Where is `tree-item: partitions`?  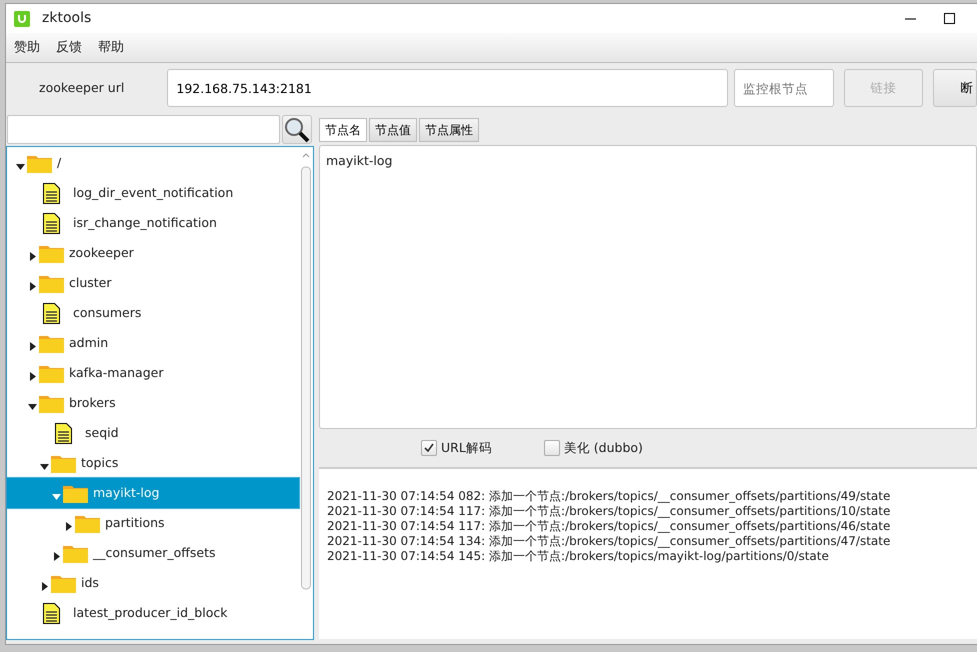 tree-item: partitions is located at coordinates (153, 523).